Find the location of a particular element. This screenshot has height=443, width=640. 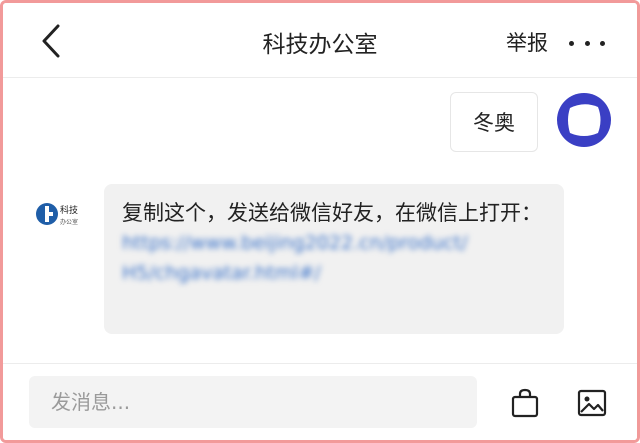

office-avatar: 科技 办公室 is located at coordinates (59, 214).